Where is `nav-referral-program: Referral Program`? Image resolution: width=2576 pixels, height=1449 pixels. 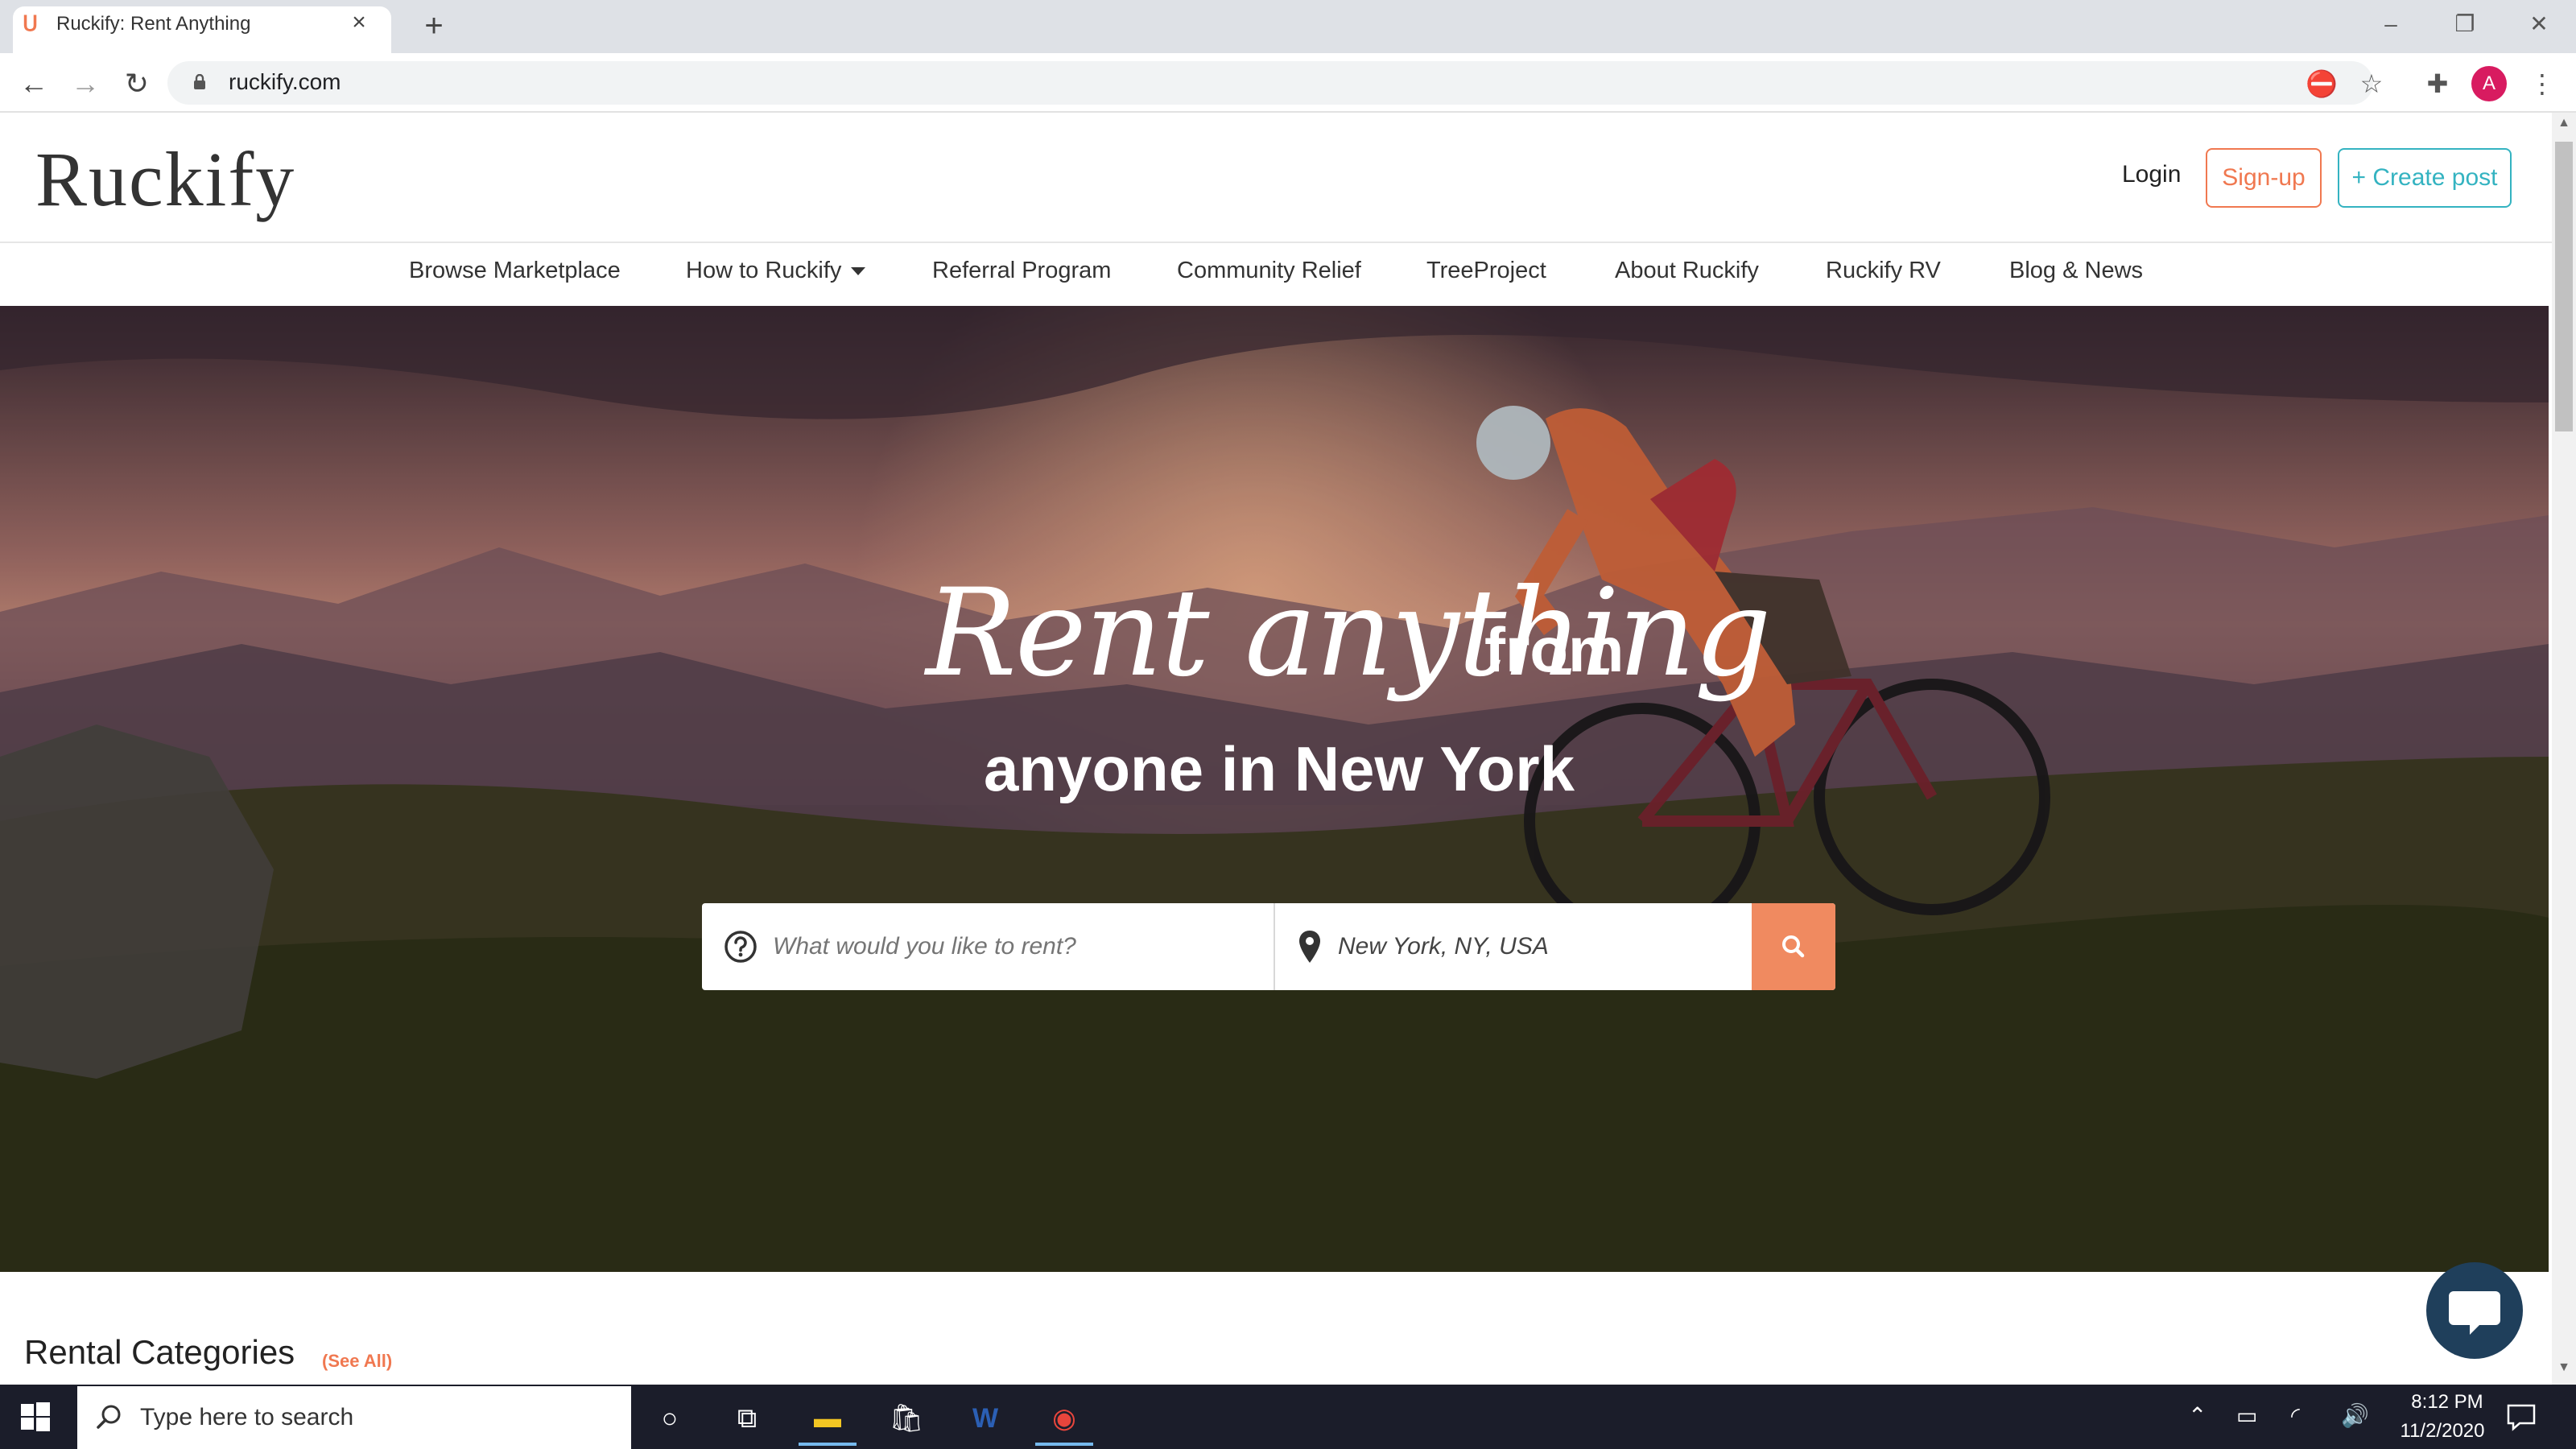
nav-referral-program: Referral Program is located at coordinates (1021, 271).